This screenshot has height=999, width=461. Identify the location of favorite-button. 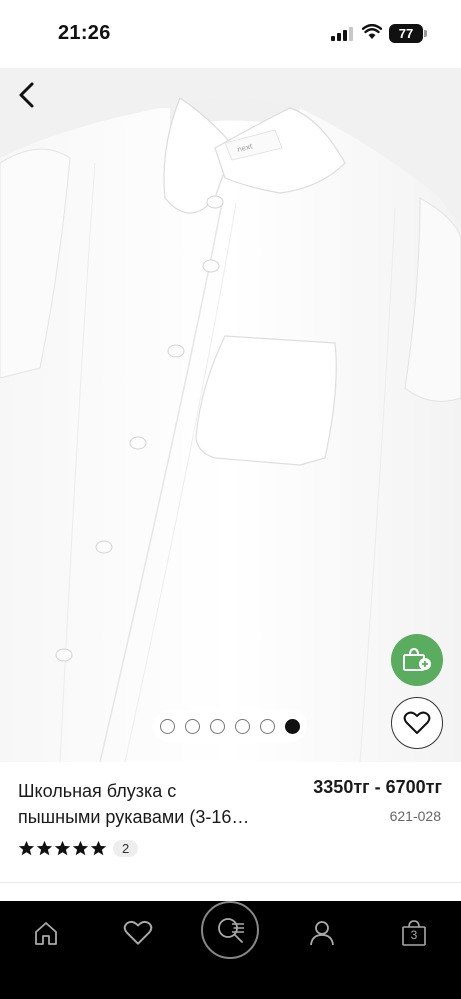
(417, 723).